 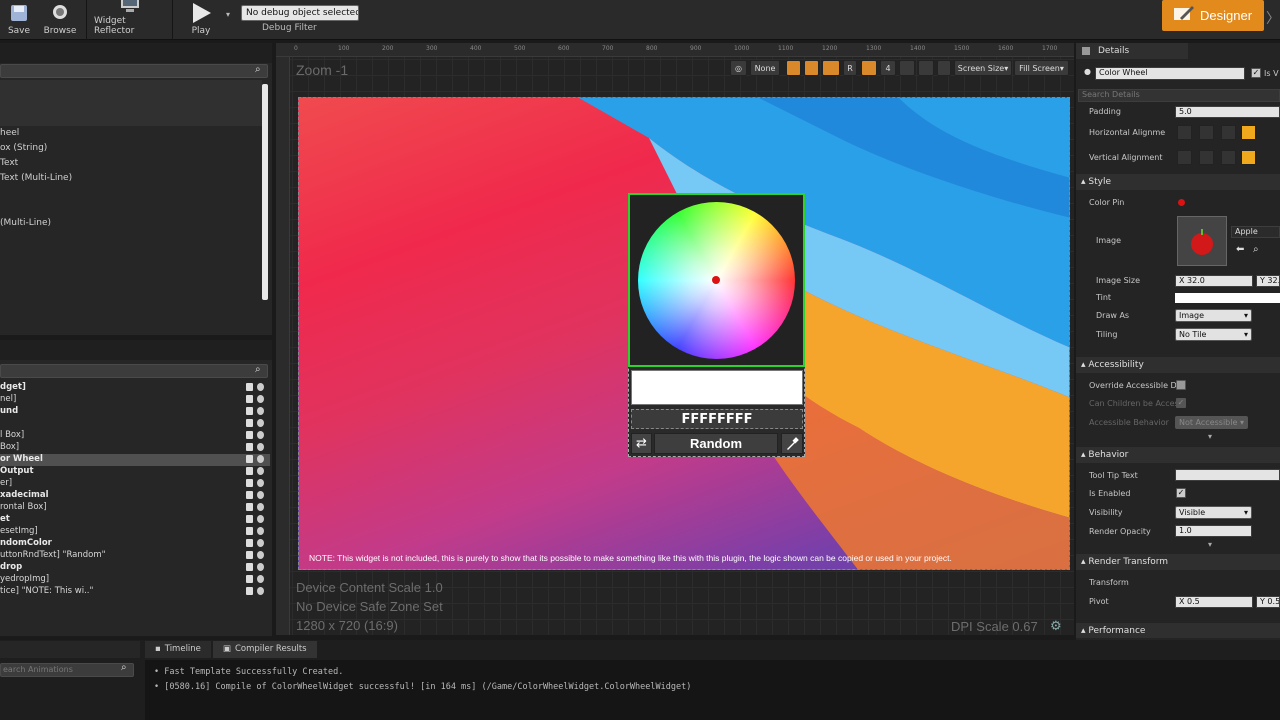 I want to click on hierarchy-row: or Wheel, so click(x=135, y=460).